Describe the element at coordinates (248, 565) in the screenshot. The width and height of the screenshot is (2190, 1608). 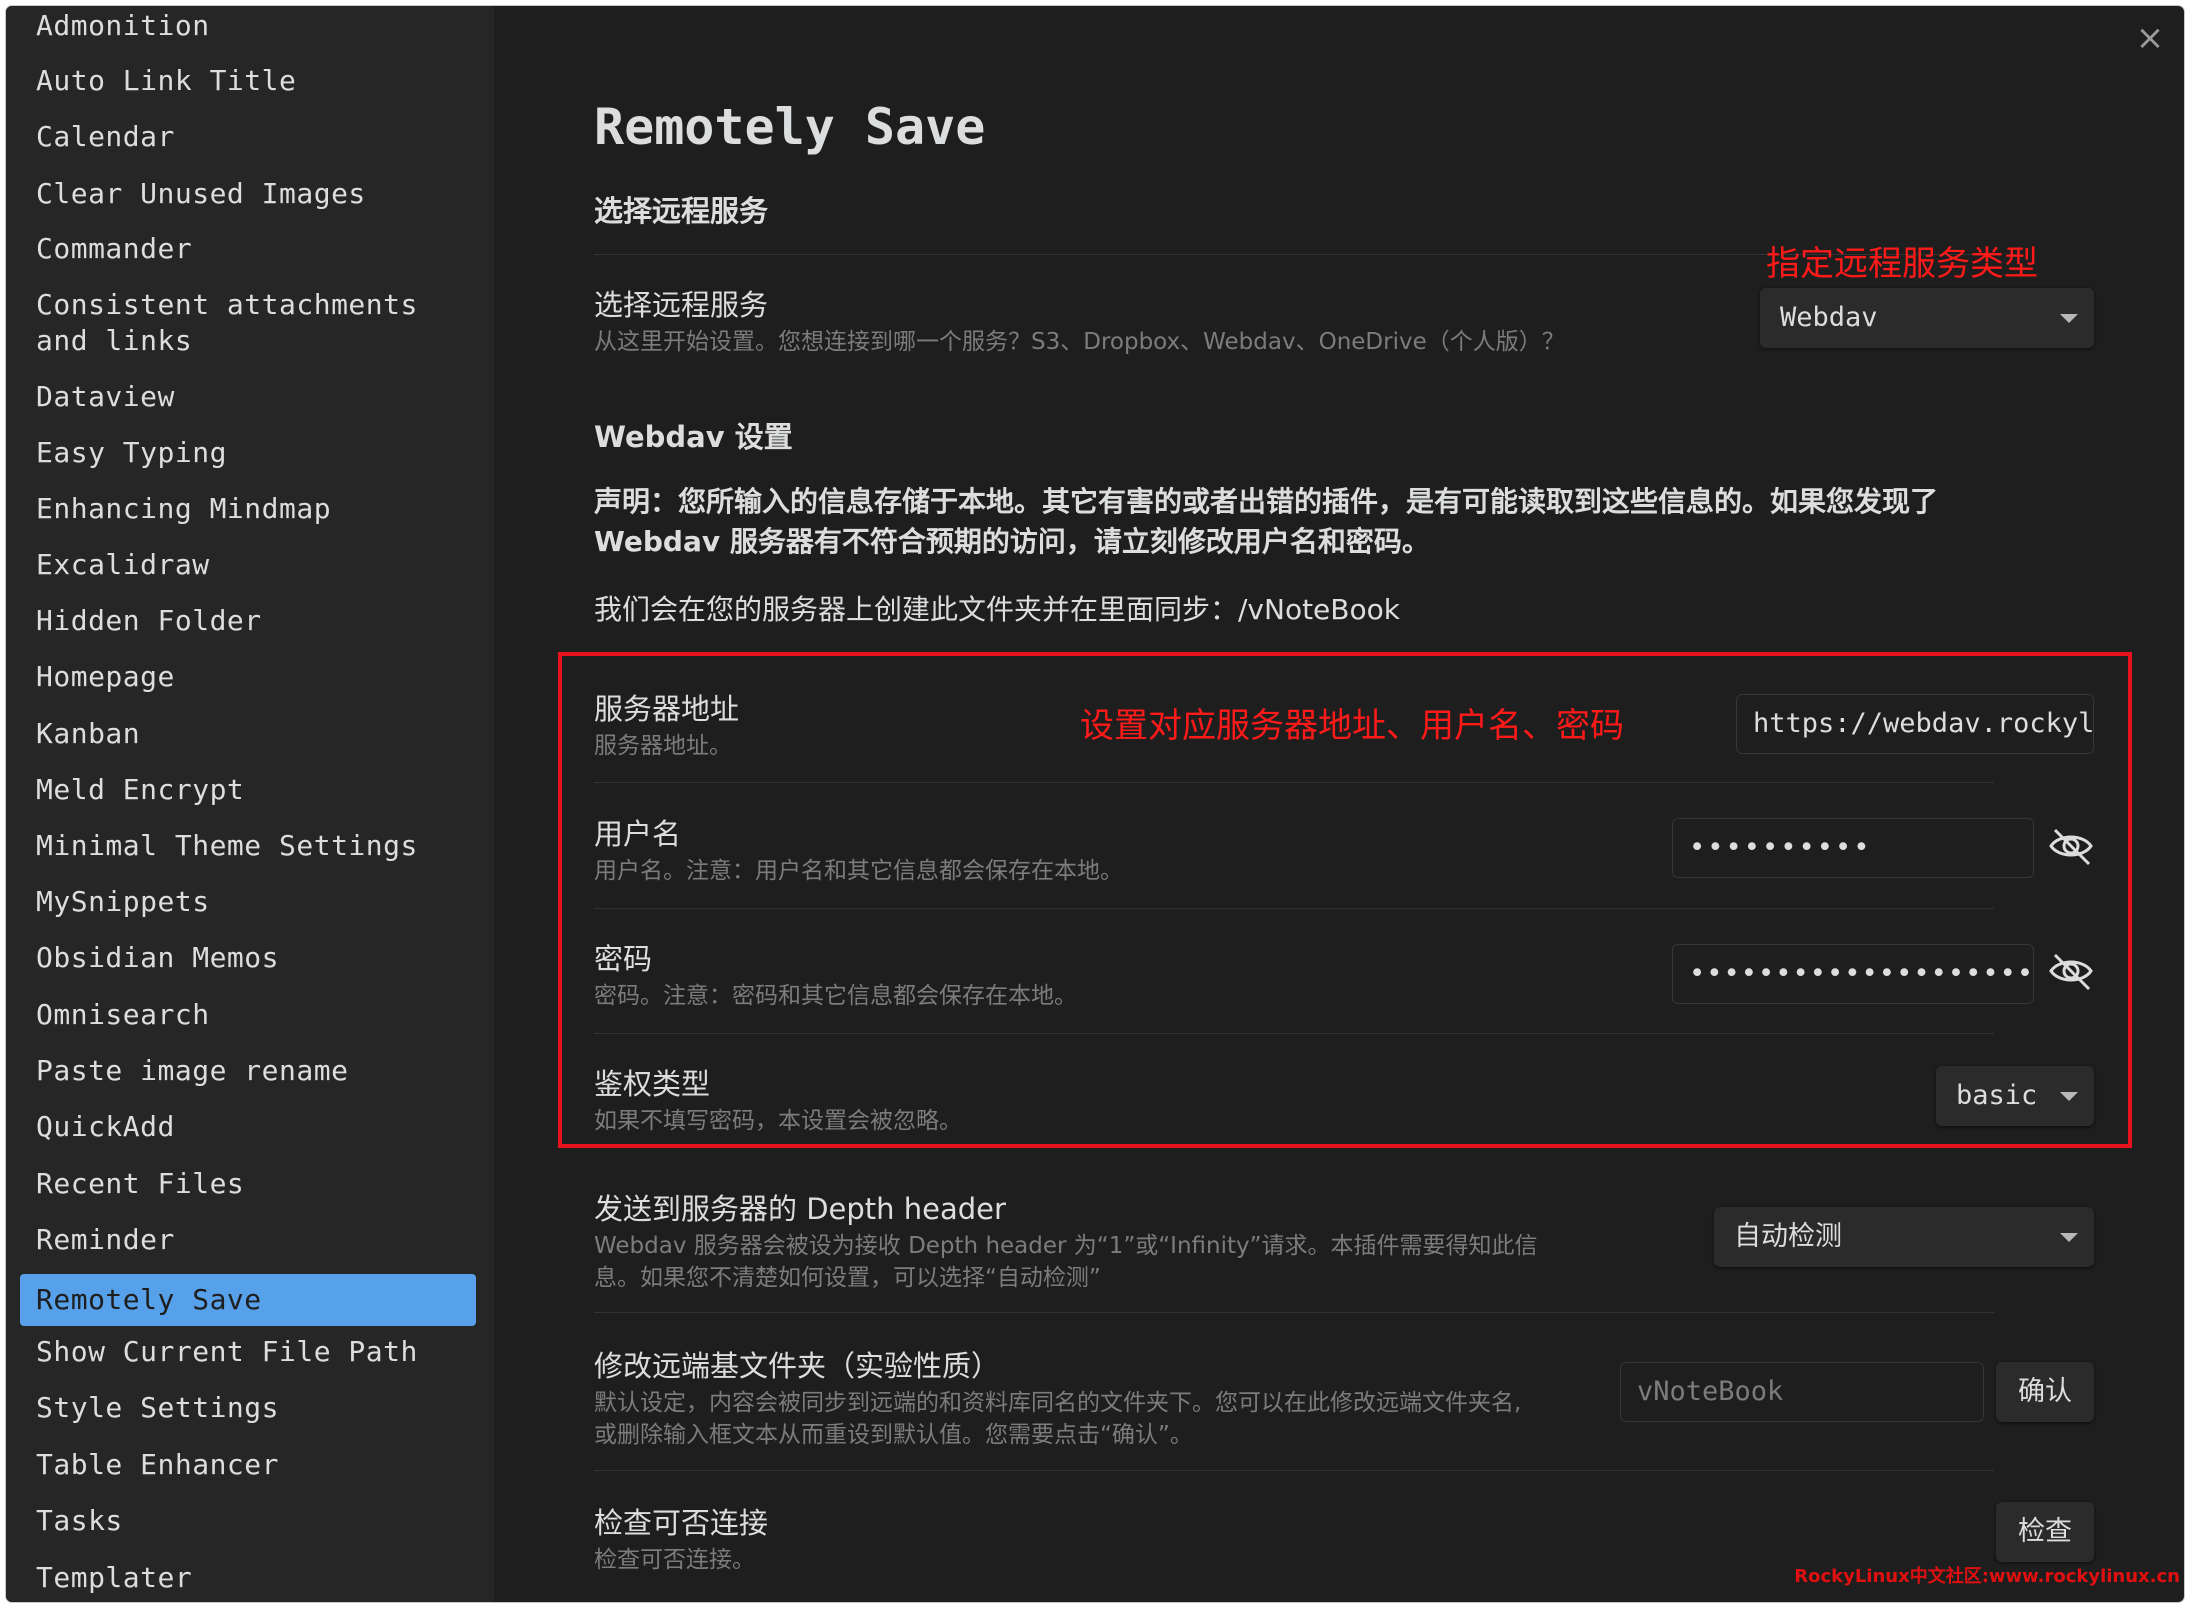
I see `sidebar-item-excalidraw: Excalidraw` at that location.